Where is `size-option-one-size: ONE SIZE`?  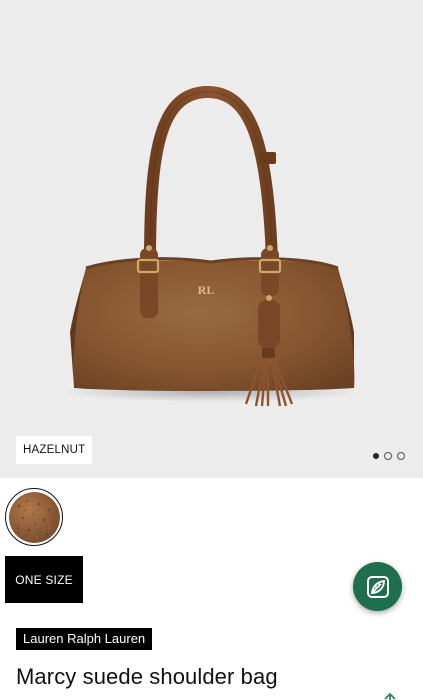
size-option-one-size: ONE SIZE is located at coordinates (44, 579).